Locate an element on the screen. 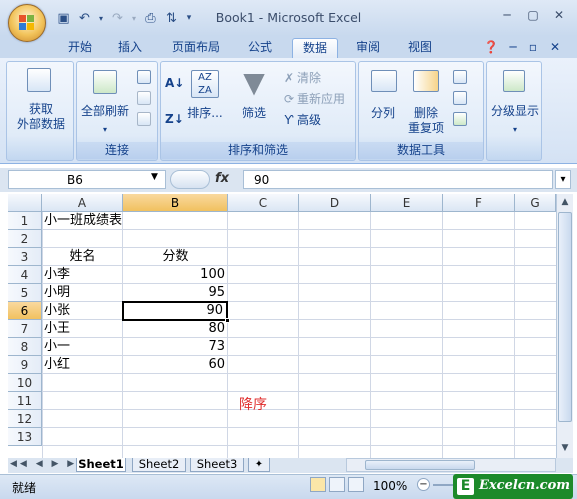  sort-descending-icon: Z↓ is located at coordinates (174, 119).